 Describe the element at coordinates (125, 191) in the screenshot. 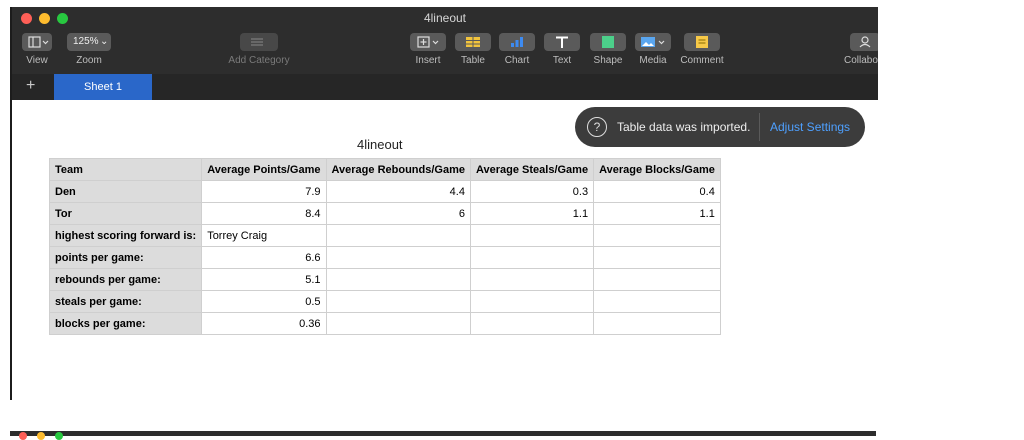

I see `row-header-cell: Den` at that location.